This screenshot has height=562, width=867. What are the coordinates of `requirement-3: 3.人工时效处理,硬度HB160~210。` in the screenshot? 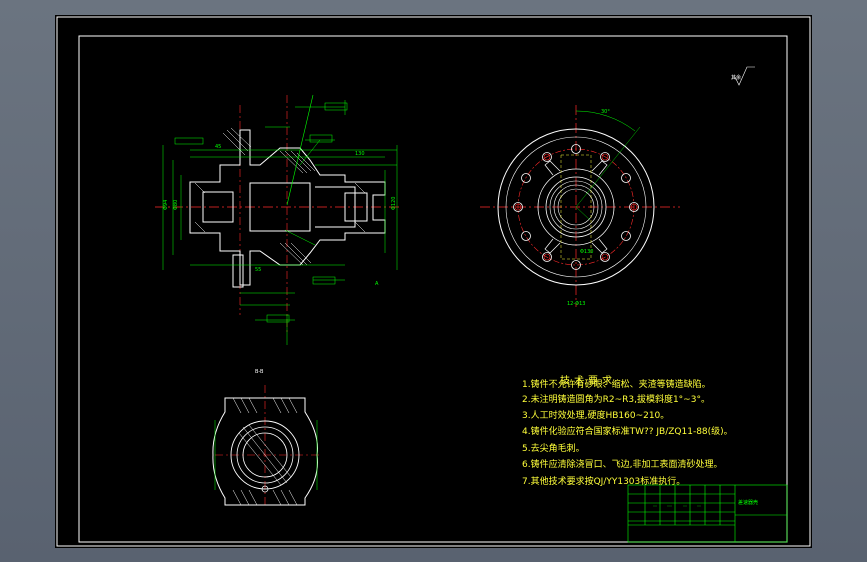 It's located at (596, 416).